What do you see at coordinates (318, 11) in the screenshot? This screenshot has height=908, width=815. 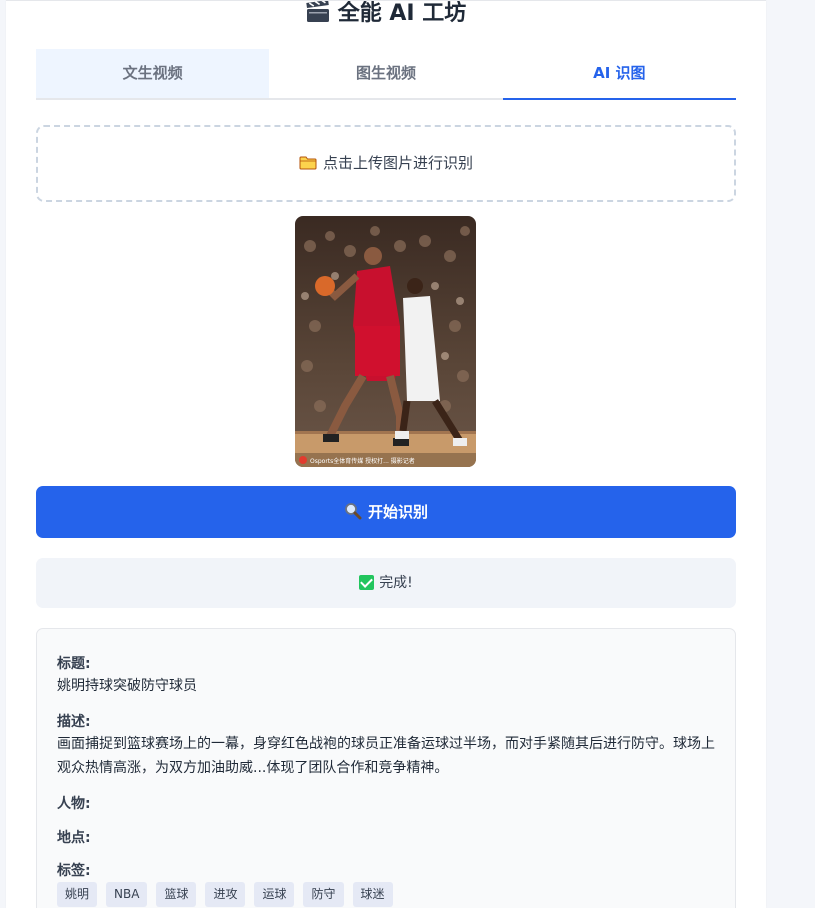 I see `clapperboard-icon` at bounding box center [318, 11].